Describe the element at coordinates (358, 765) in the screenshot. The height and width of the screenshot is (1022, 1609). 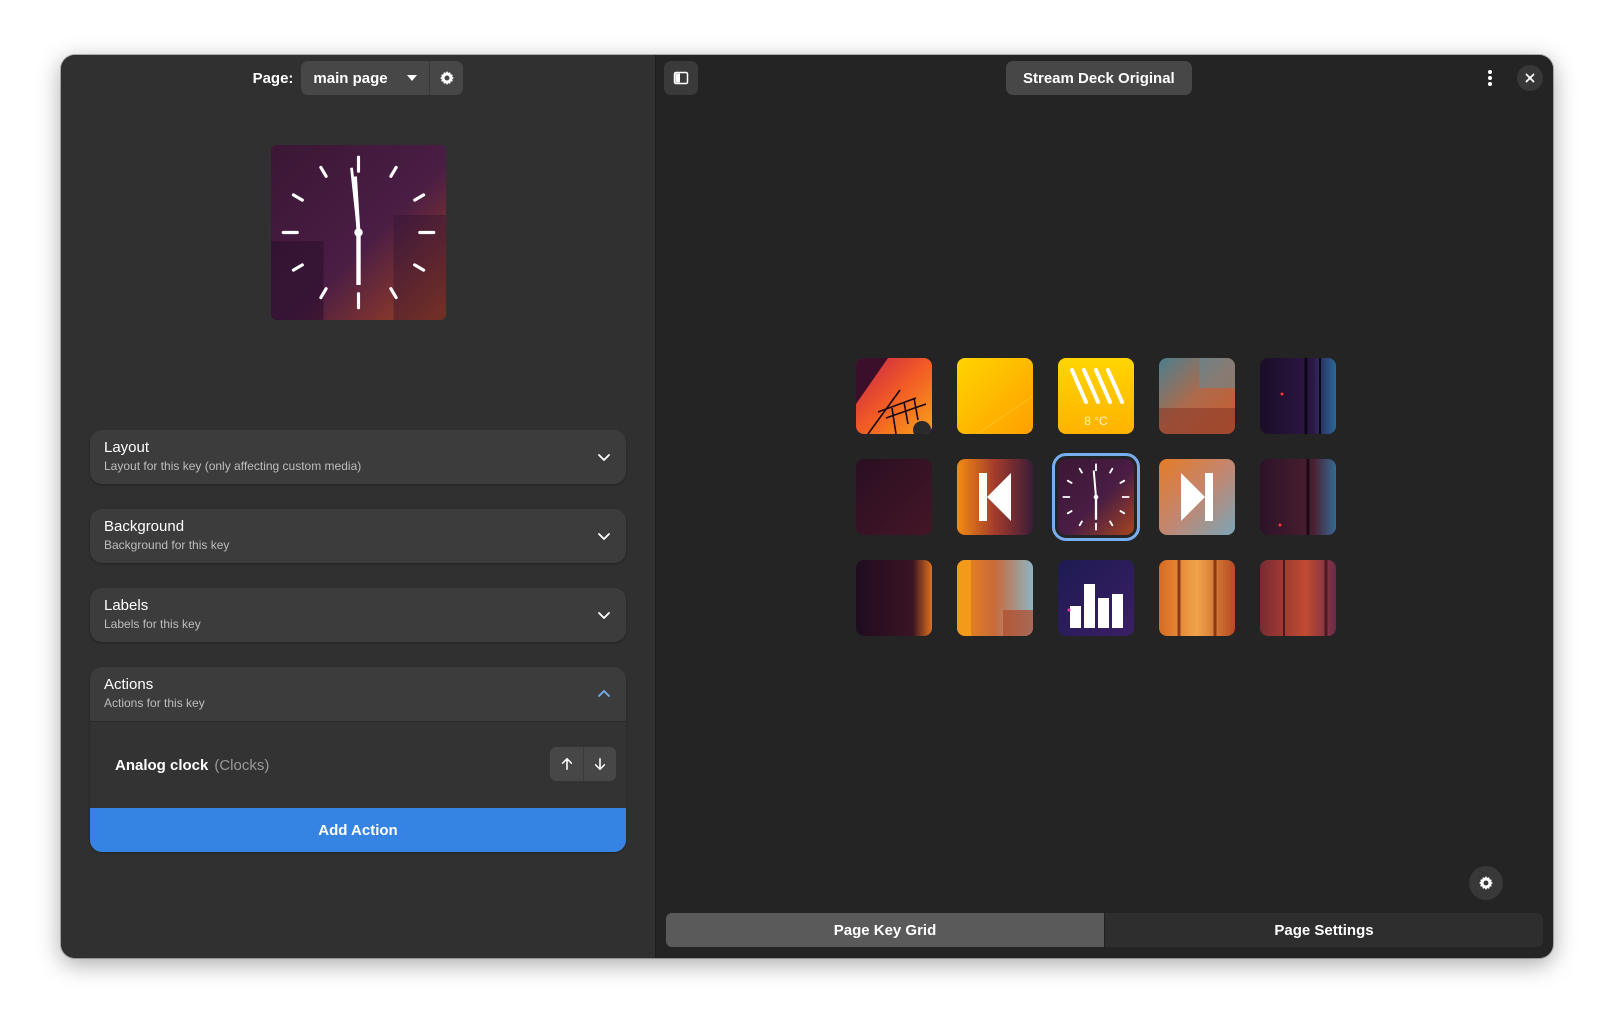
I see `action-item: Analog clock (Clocks)` at that location.